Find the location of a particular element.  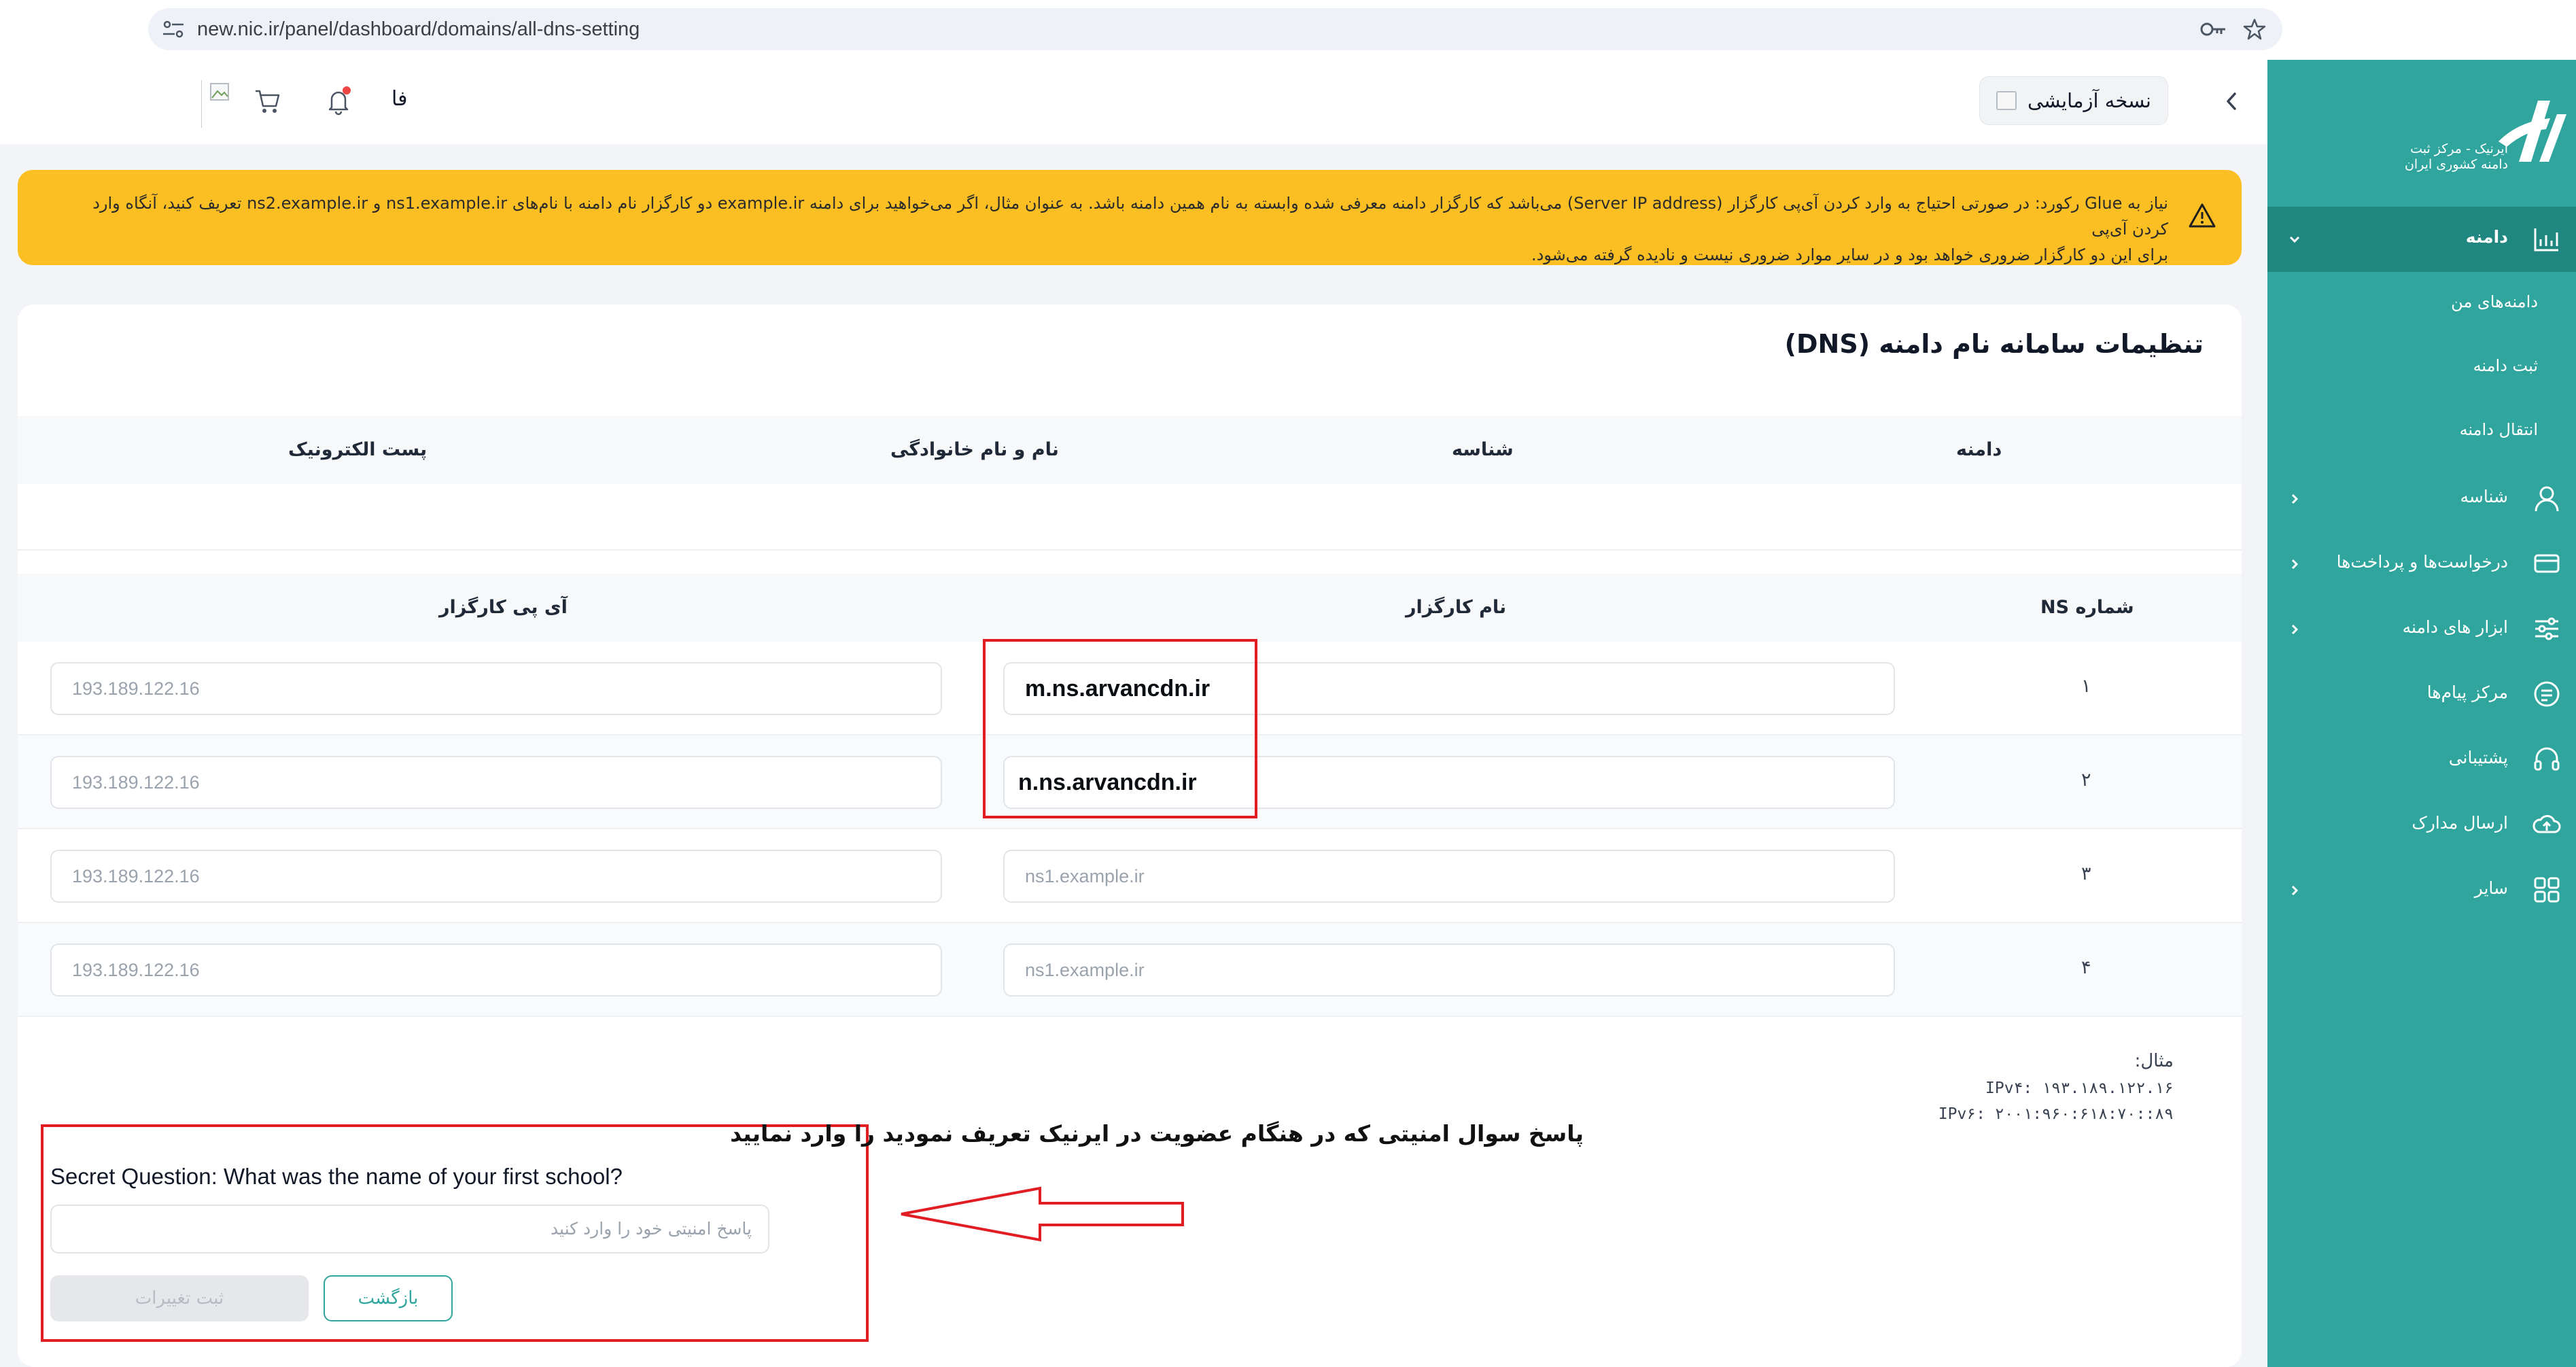

example-label: مثال: is located at coordinates (2154, 1061).